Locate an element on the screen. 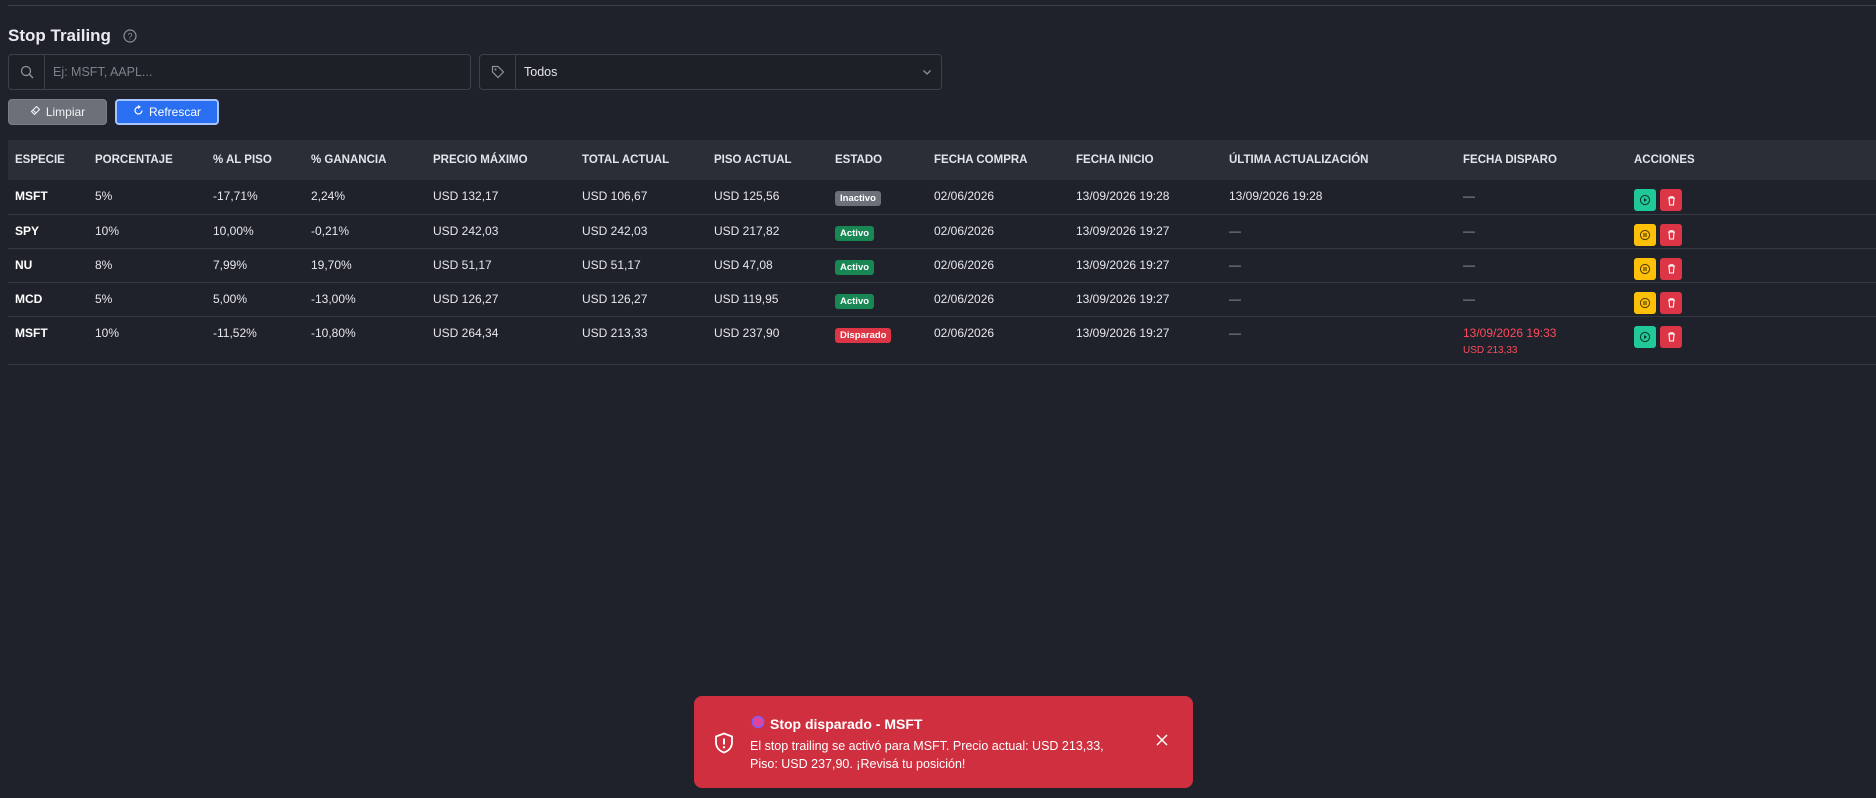 The width and height of the screenshot is (1876, 798). cell-ganancia: 19,70% is located at coordinates (365, 265).